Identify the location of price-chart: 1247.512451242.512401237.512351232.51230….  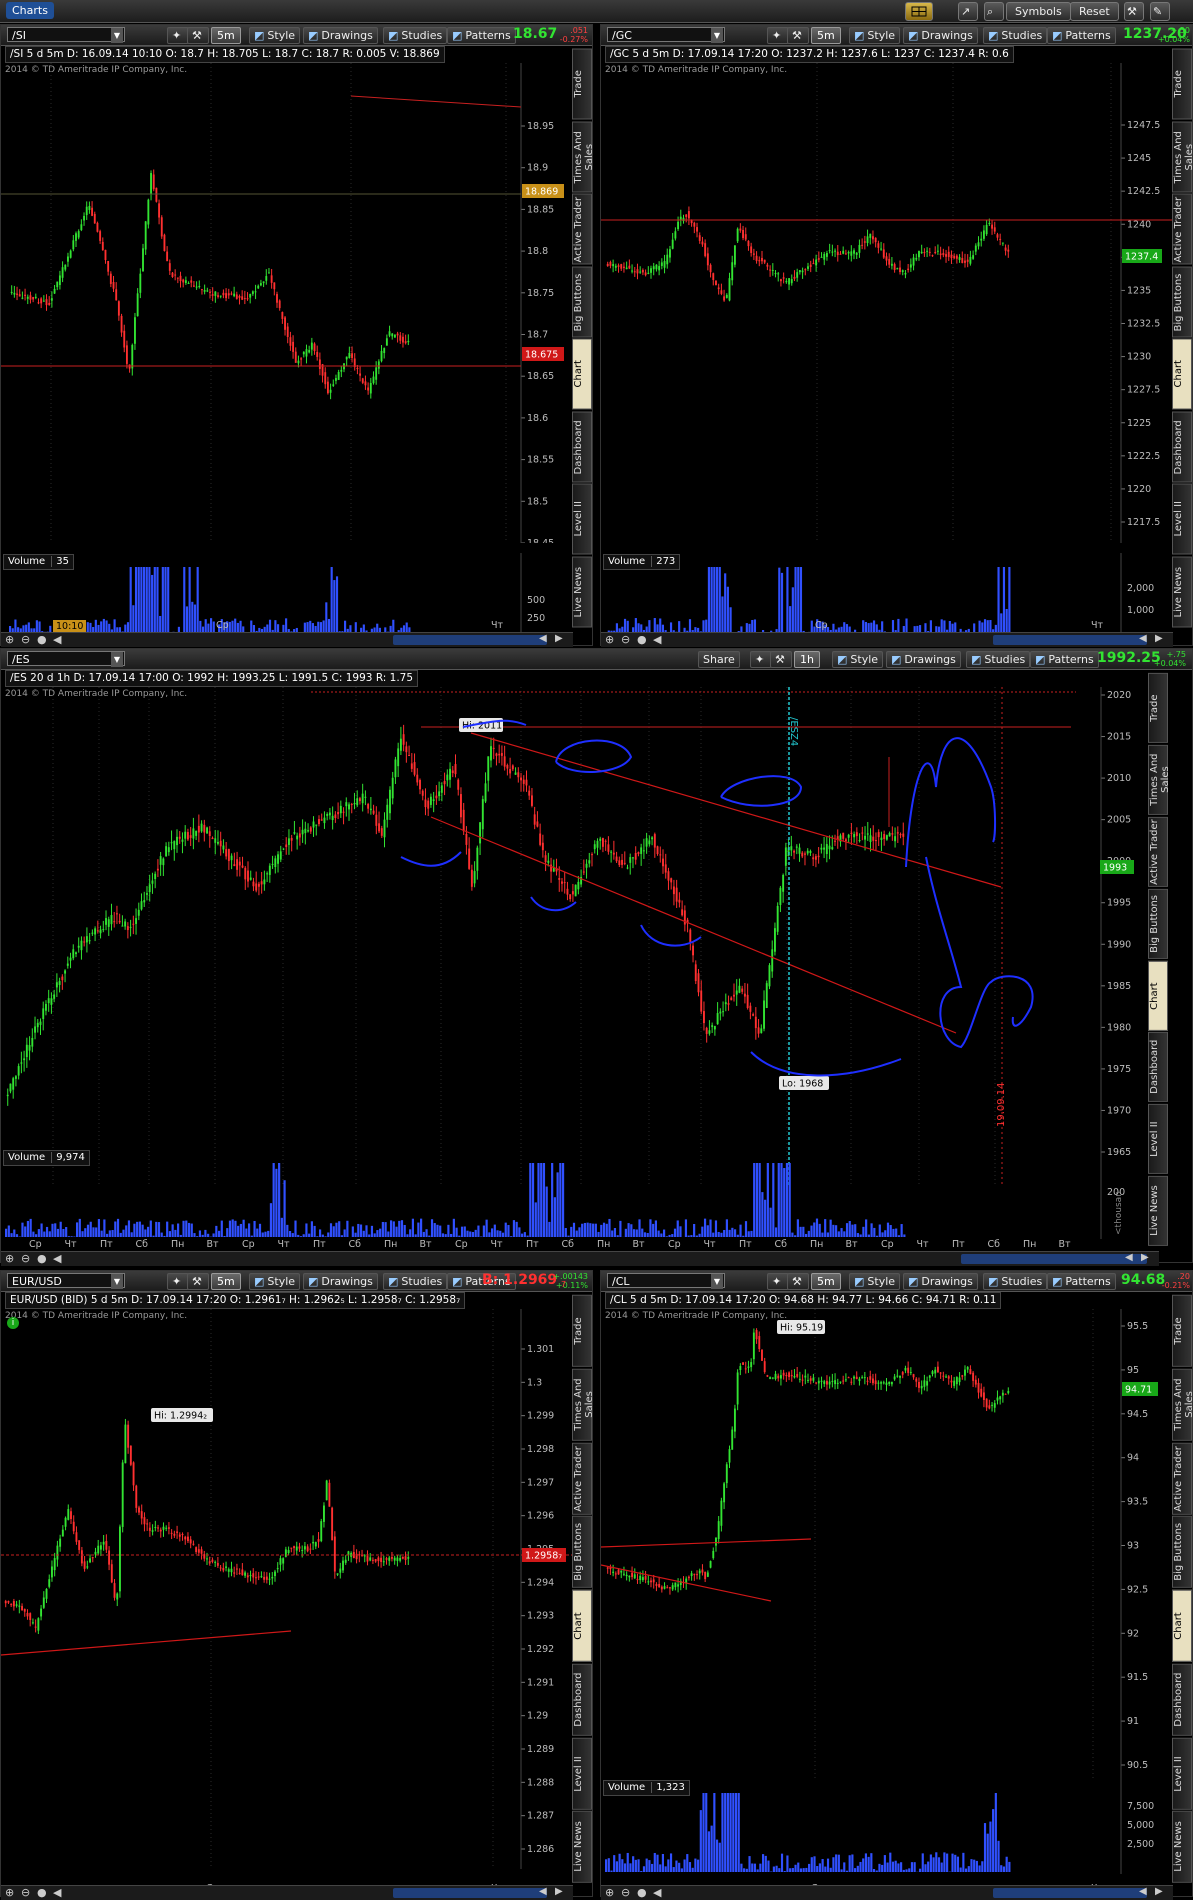
(887, 303).